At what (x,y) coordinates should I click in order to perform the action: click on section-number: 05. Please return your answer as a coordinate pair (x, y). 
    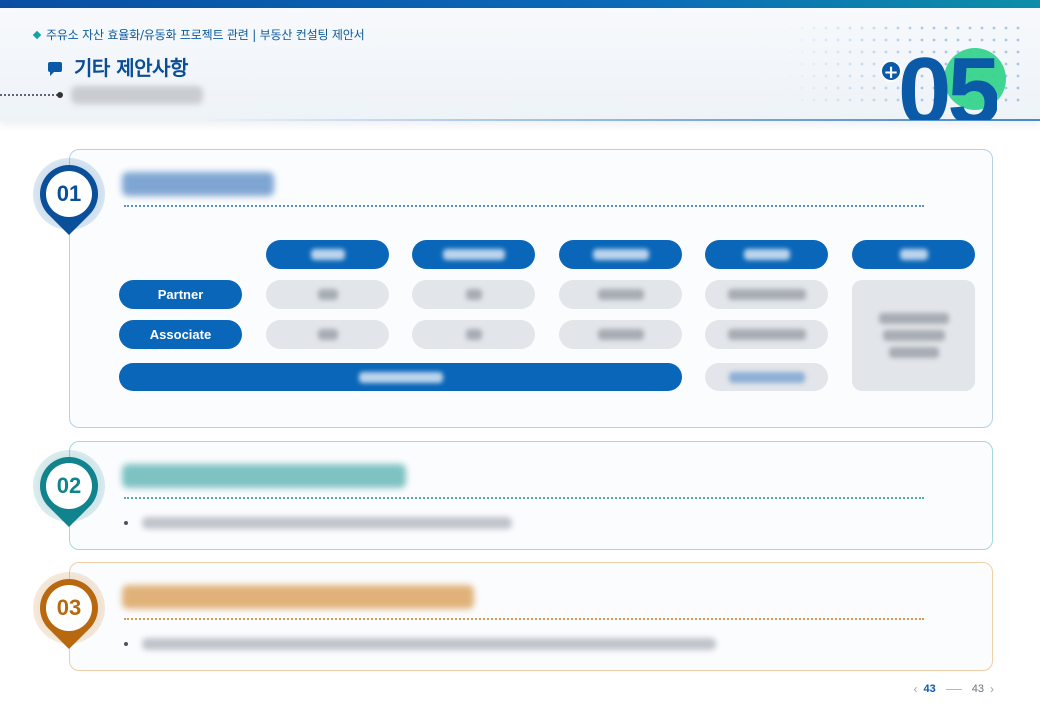
    Looking at the image, I should click on (947, 82).